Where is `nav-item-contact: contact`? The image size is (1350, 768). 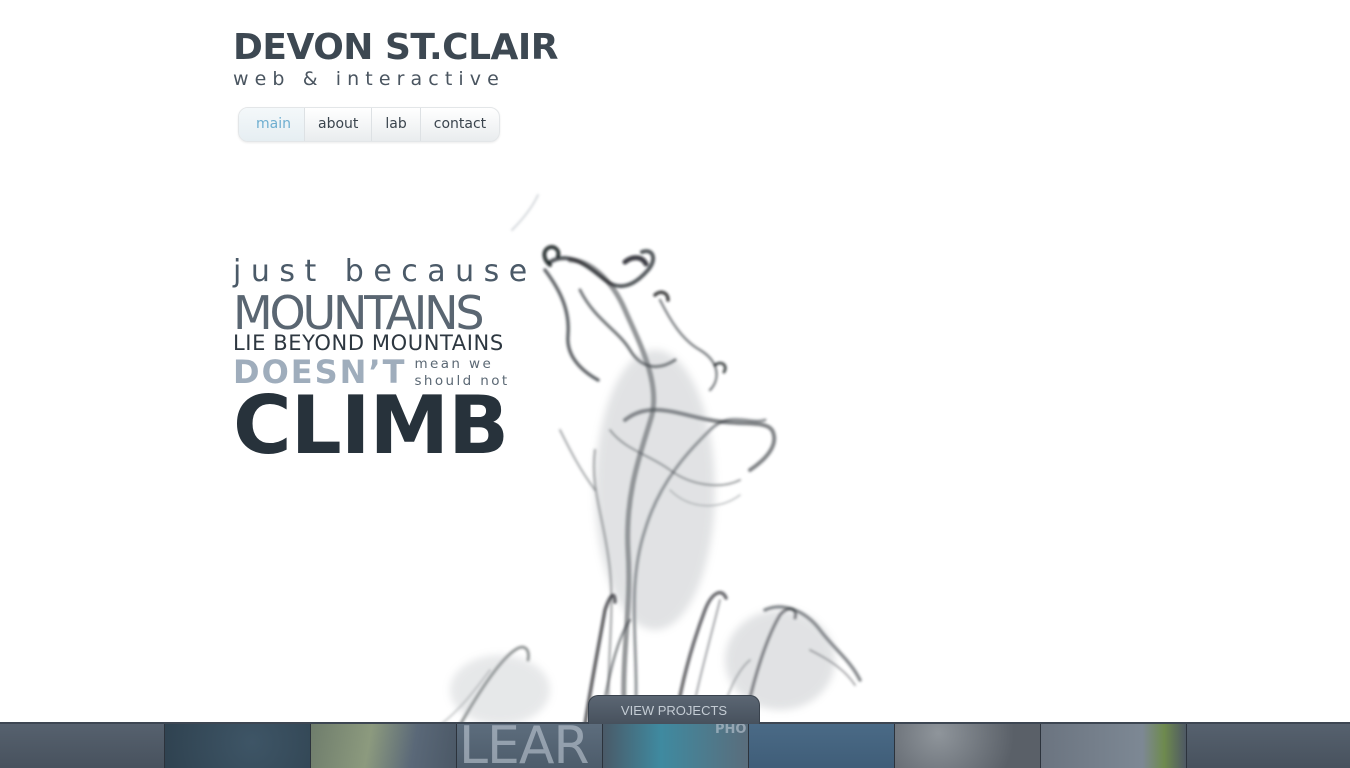 nav-item-contact: contact is located at coordinates (459, 124).